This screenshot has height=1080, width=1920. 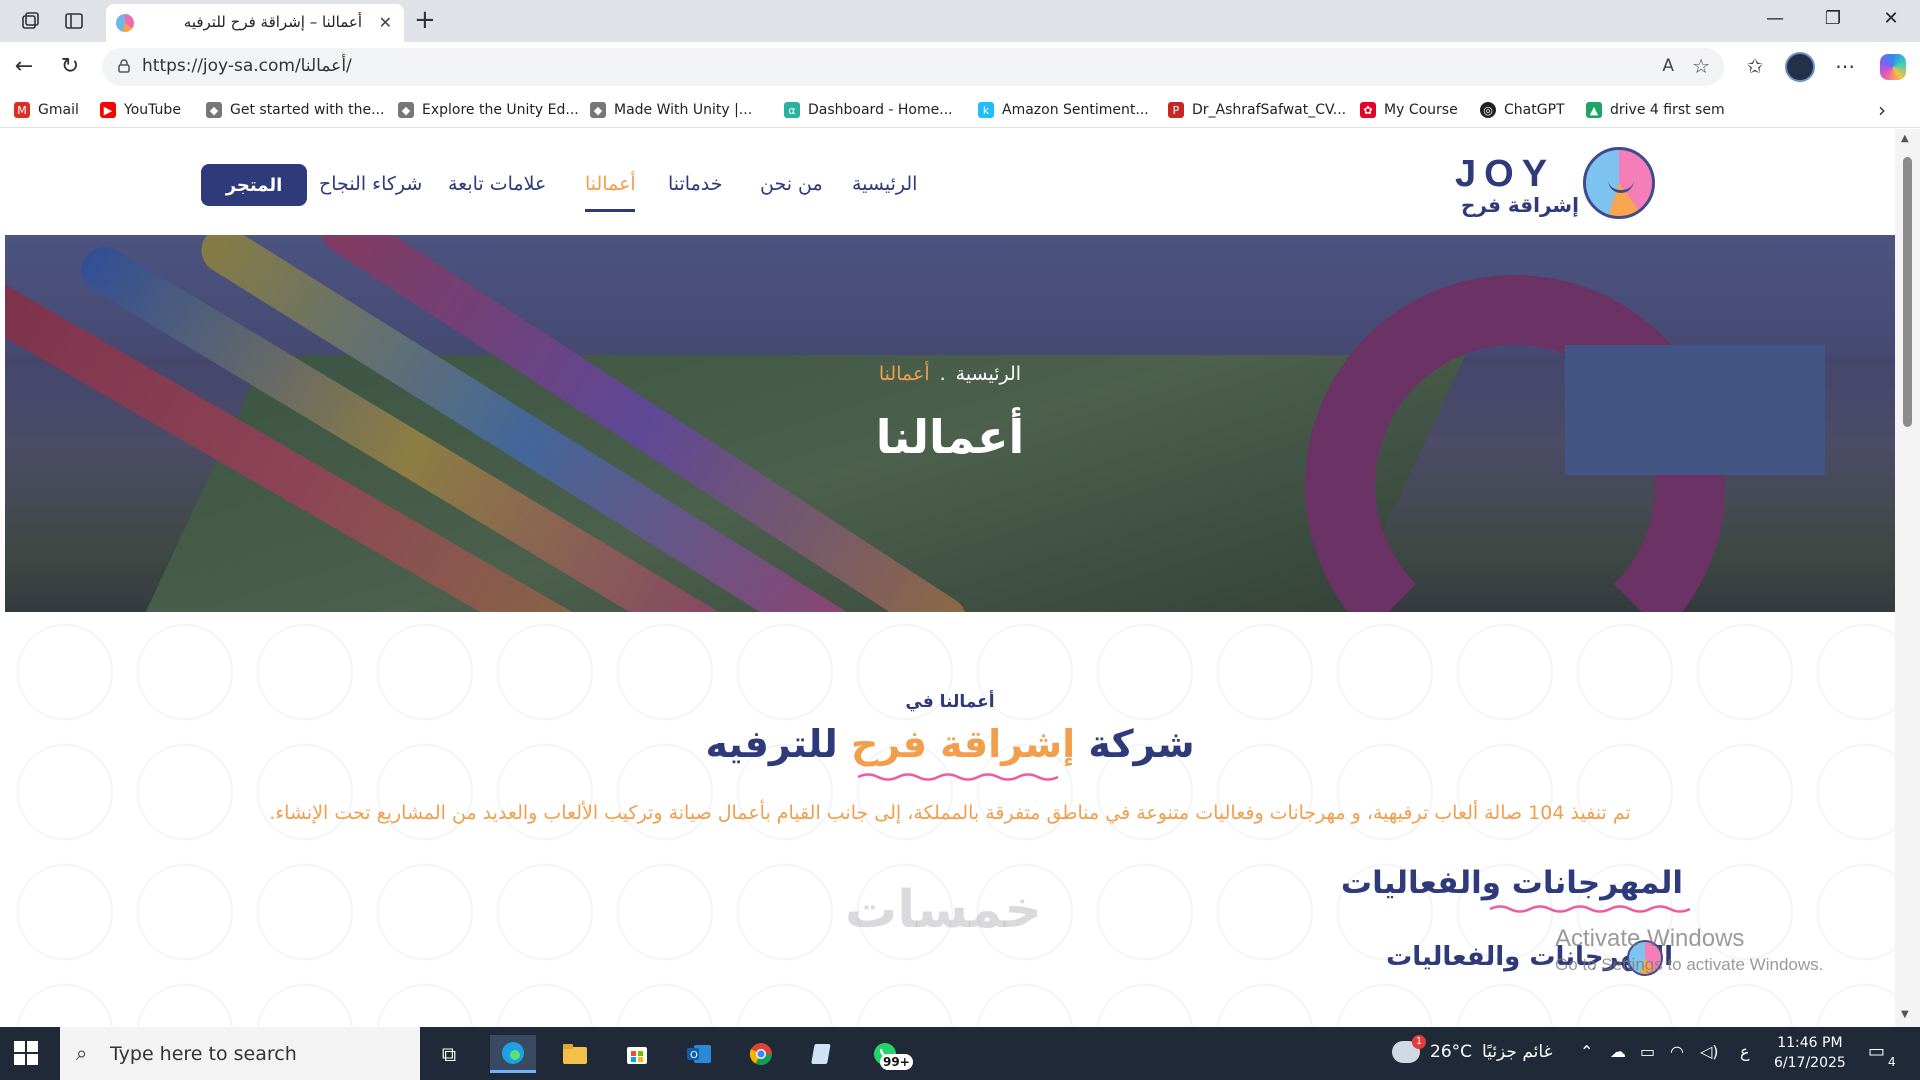 What do you see at coordinates (1907, 292) in the screenshot?
I see `scrollbar-thumb` at bounding box center [1907, 292].